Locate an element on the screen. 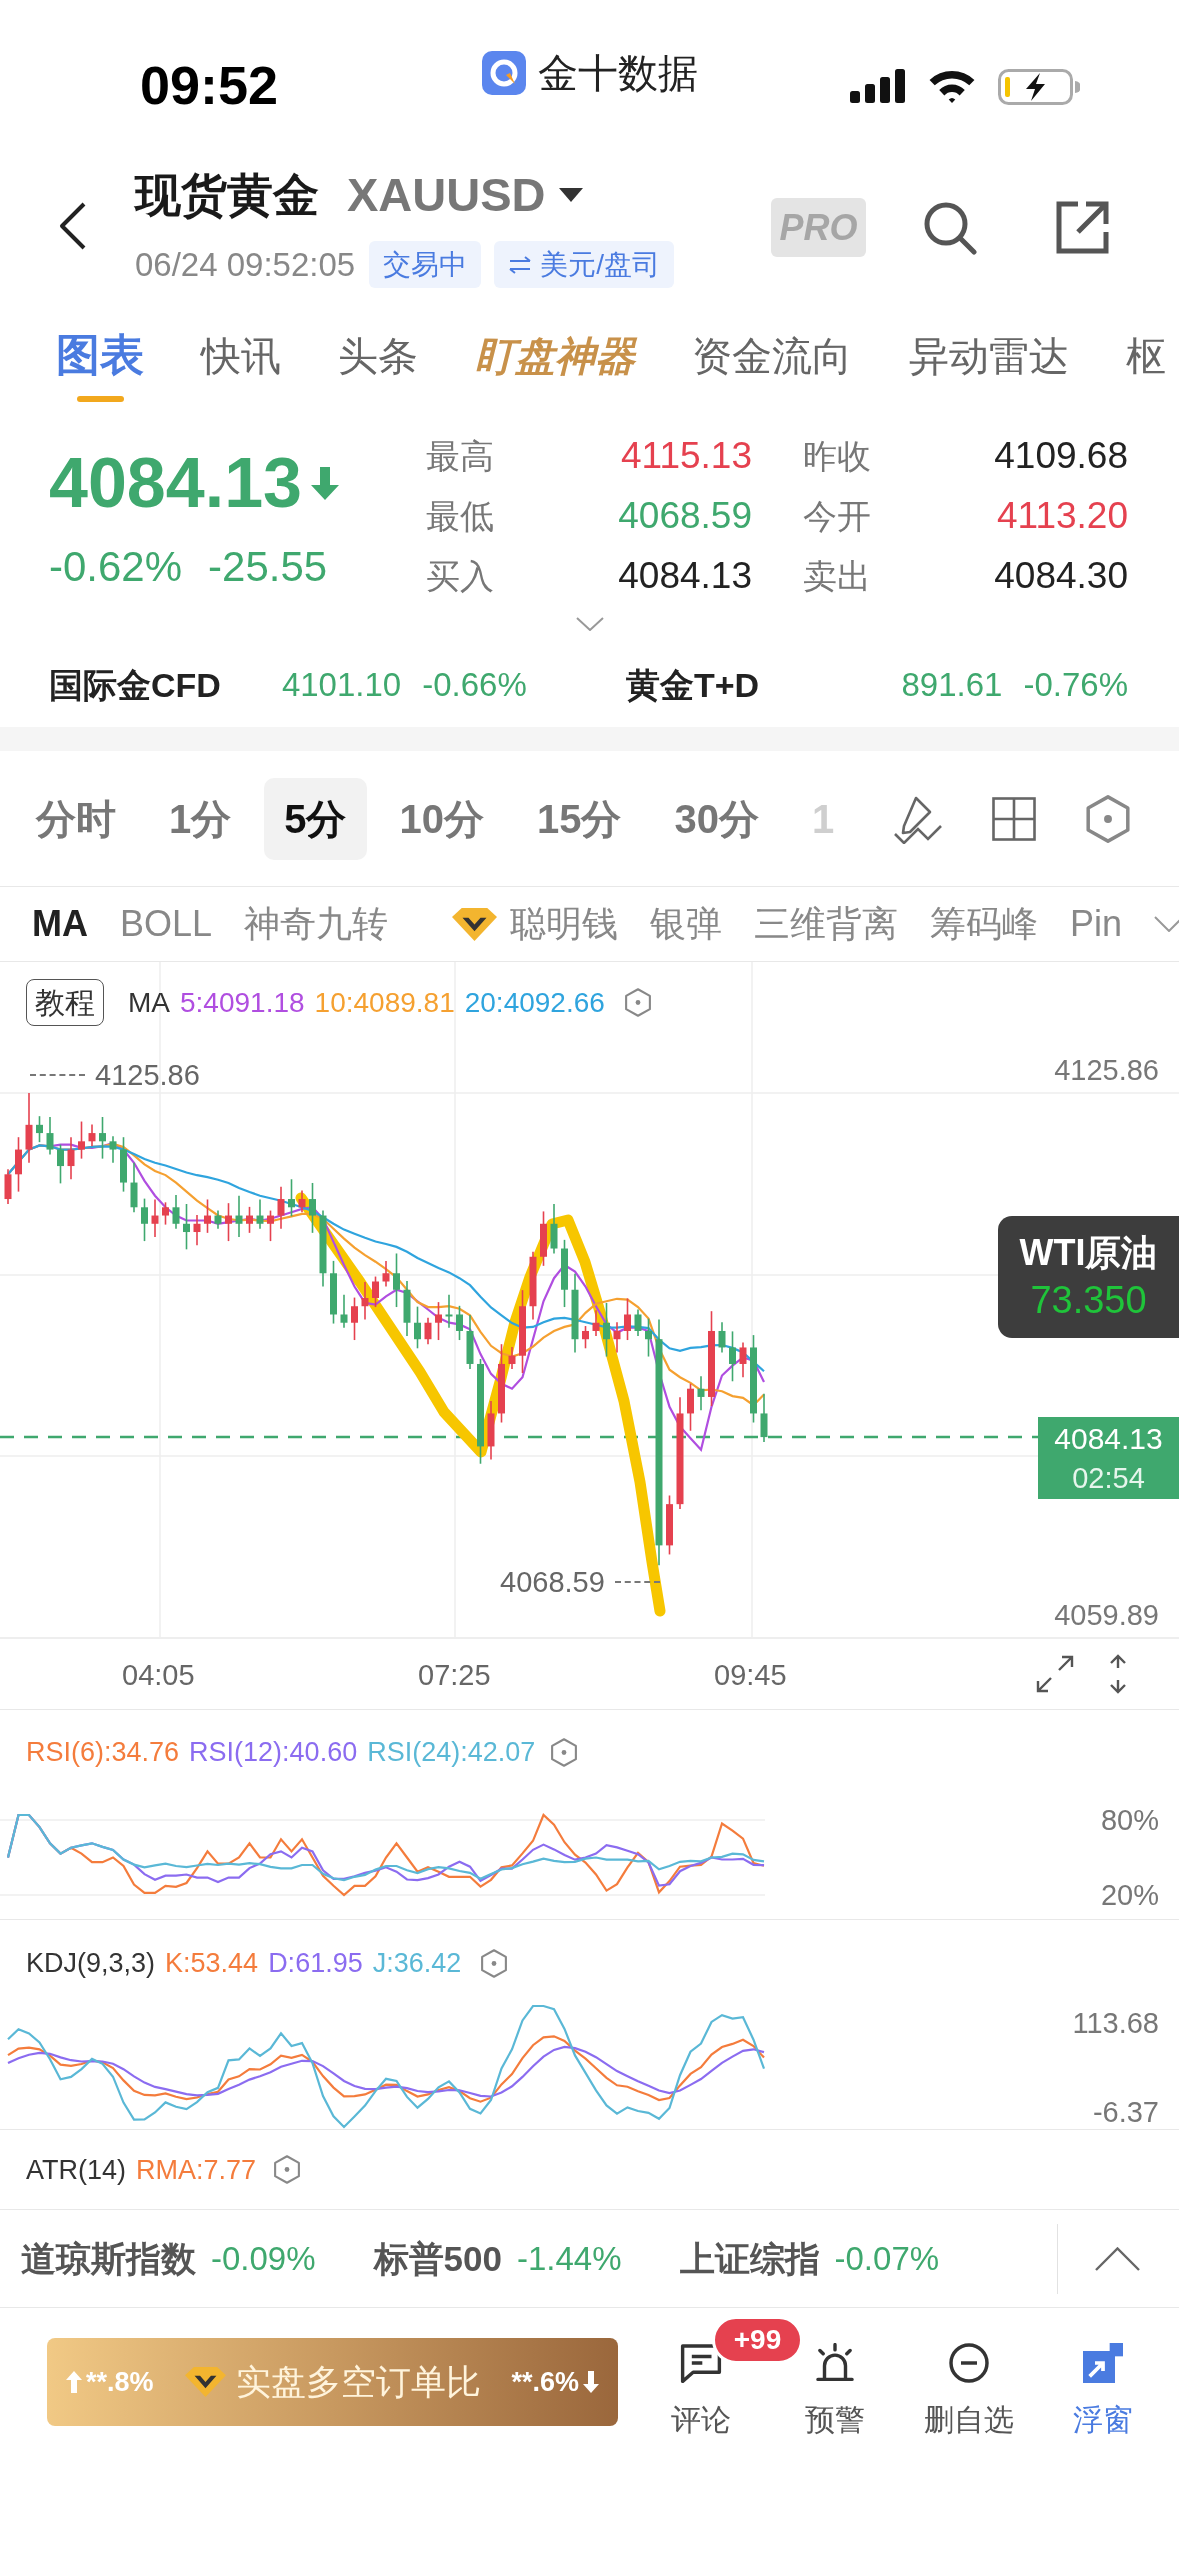  tab: 图表 is located at coordinates (100, 367).